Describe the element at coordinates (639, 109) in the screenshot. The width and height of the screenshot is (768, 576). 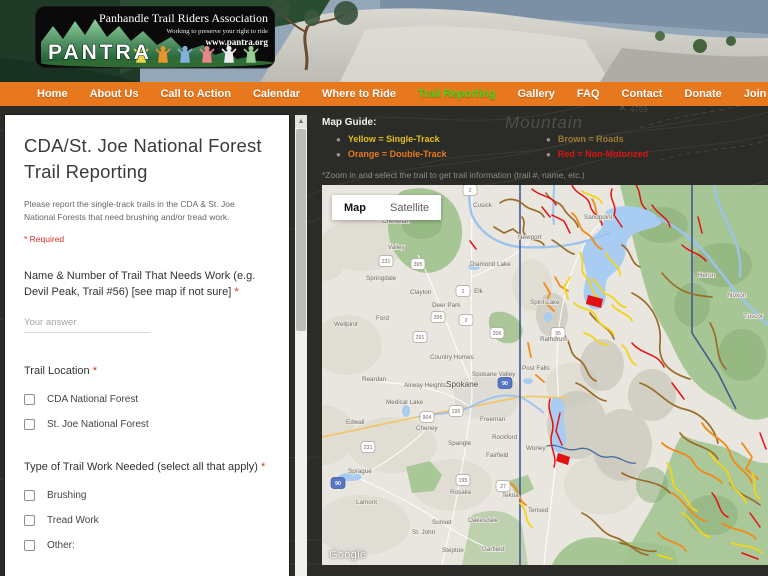
I see `bg-elevation-label: 4769` at that location.